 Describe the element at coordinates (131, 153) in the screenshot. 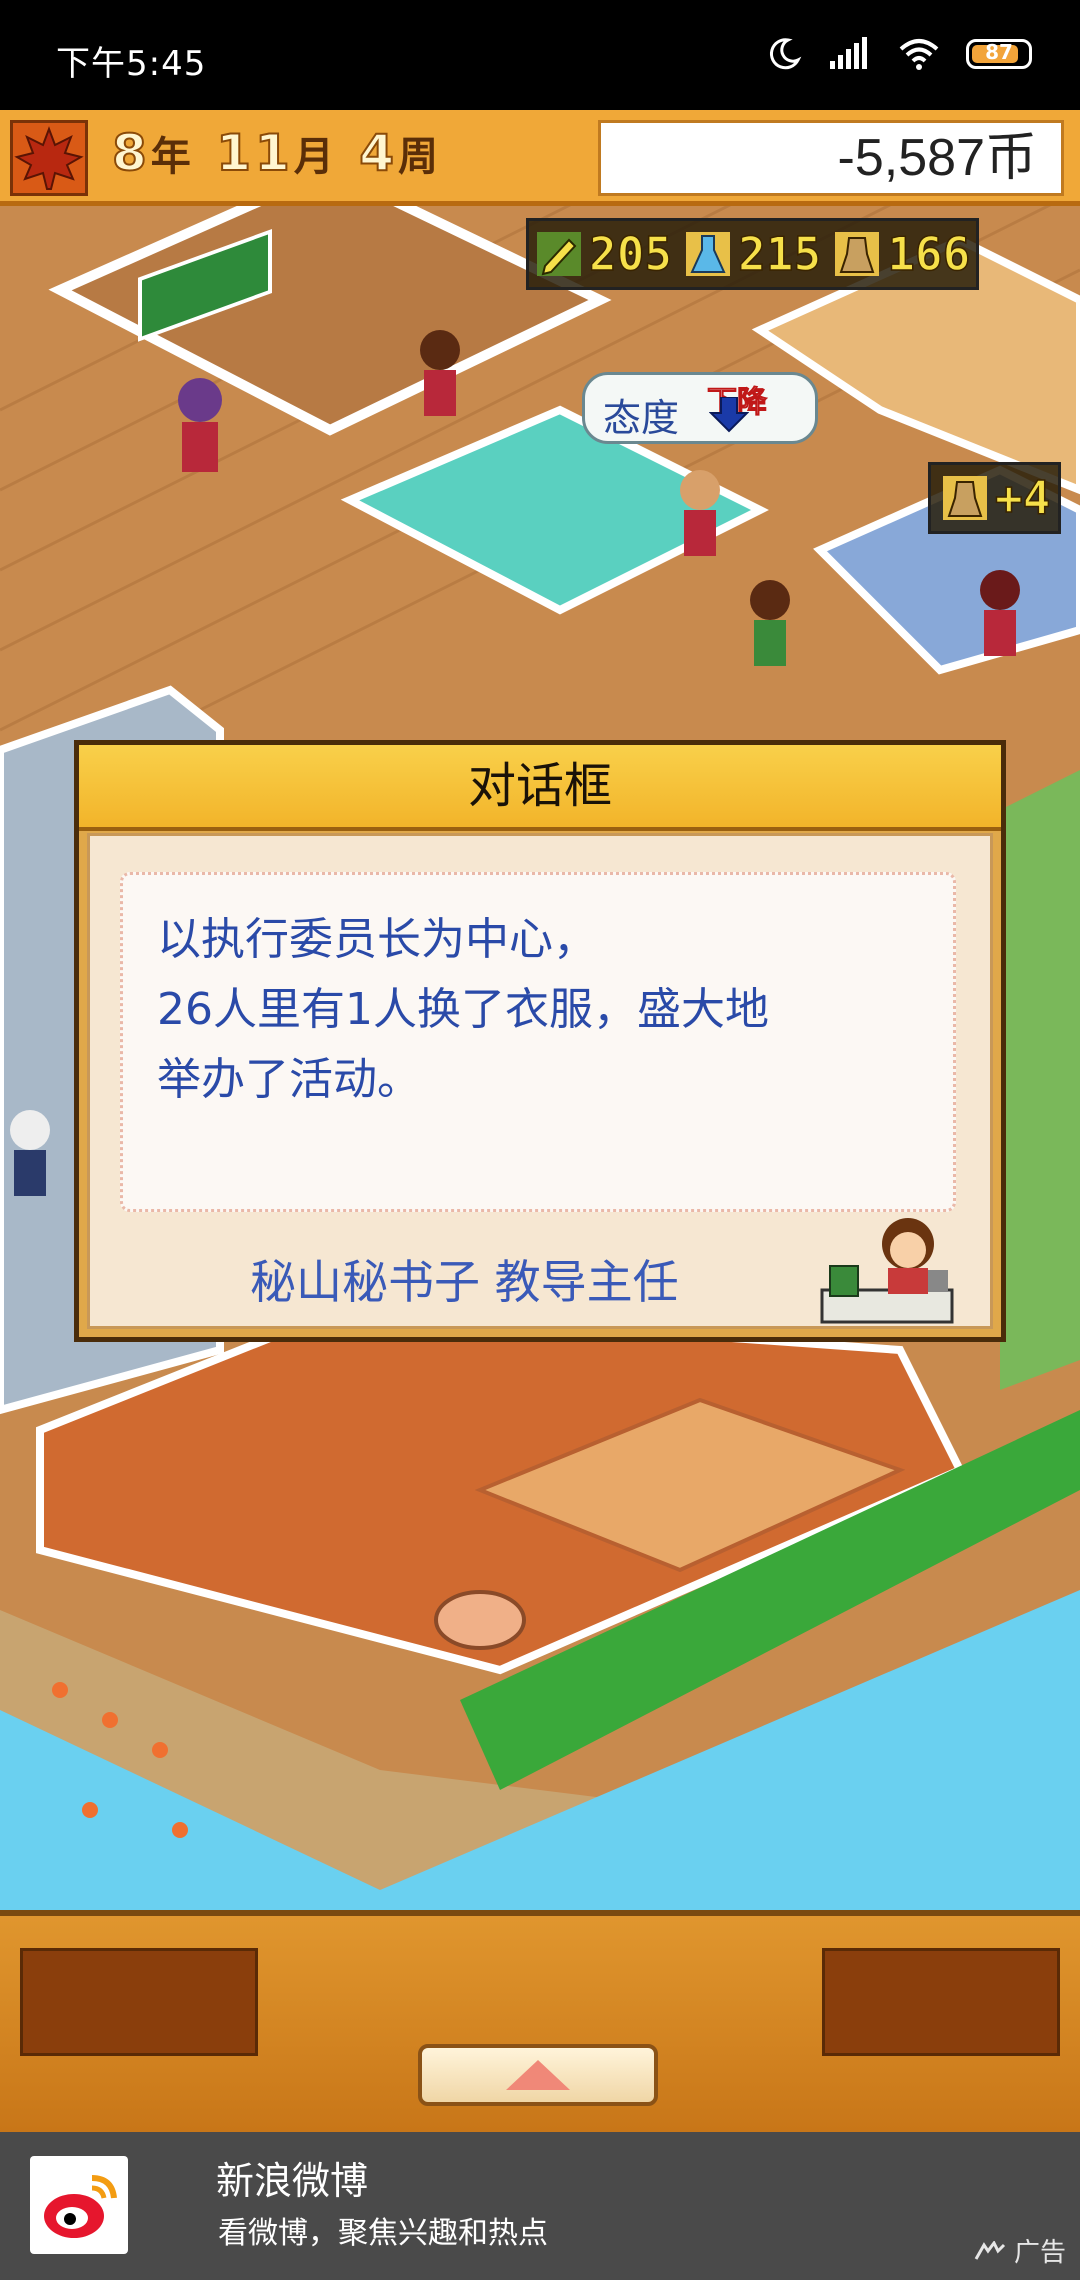

I see `date-year: 8` at that location.